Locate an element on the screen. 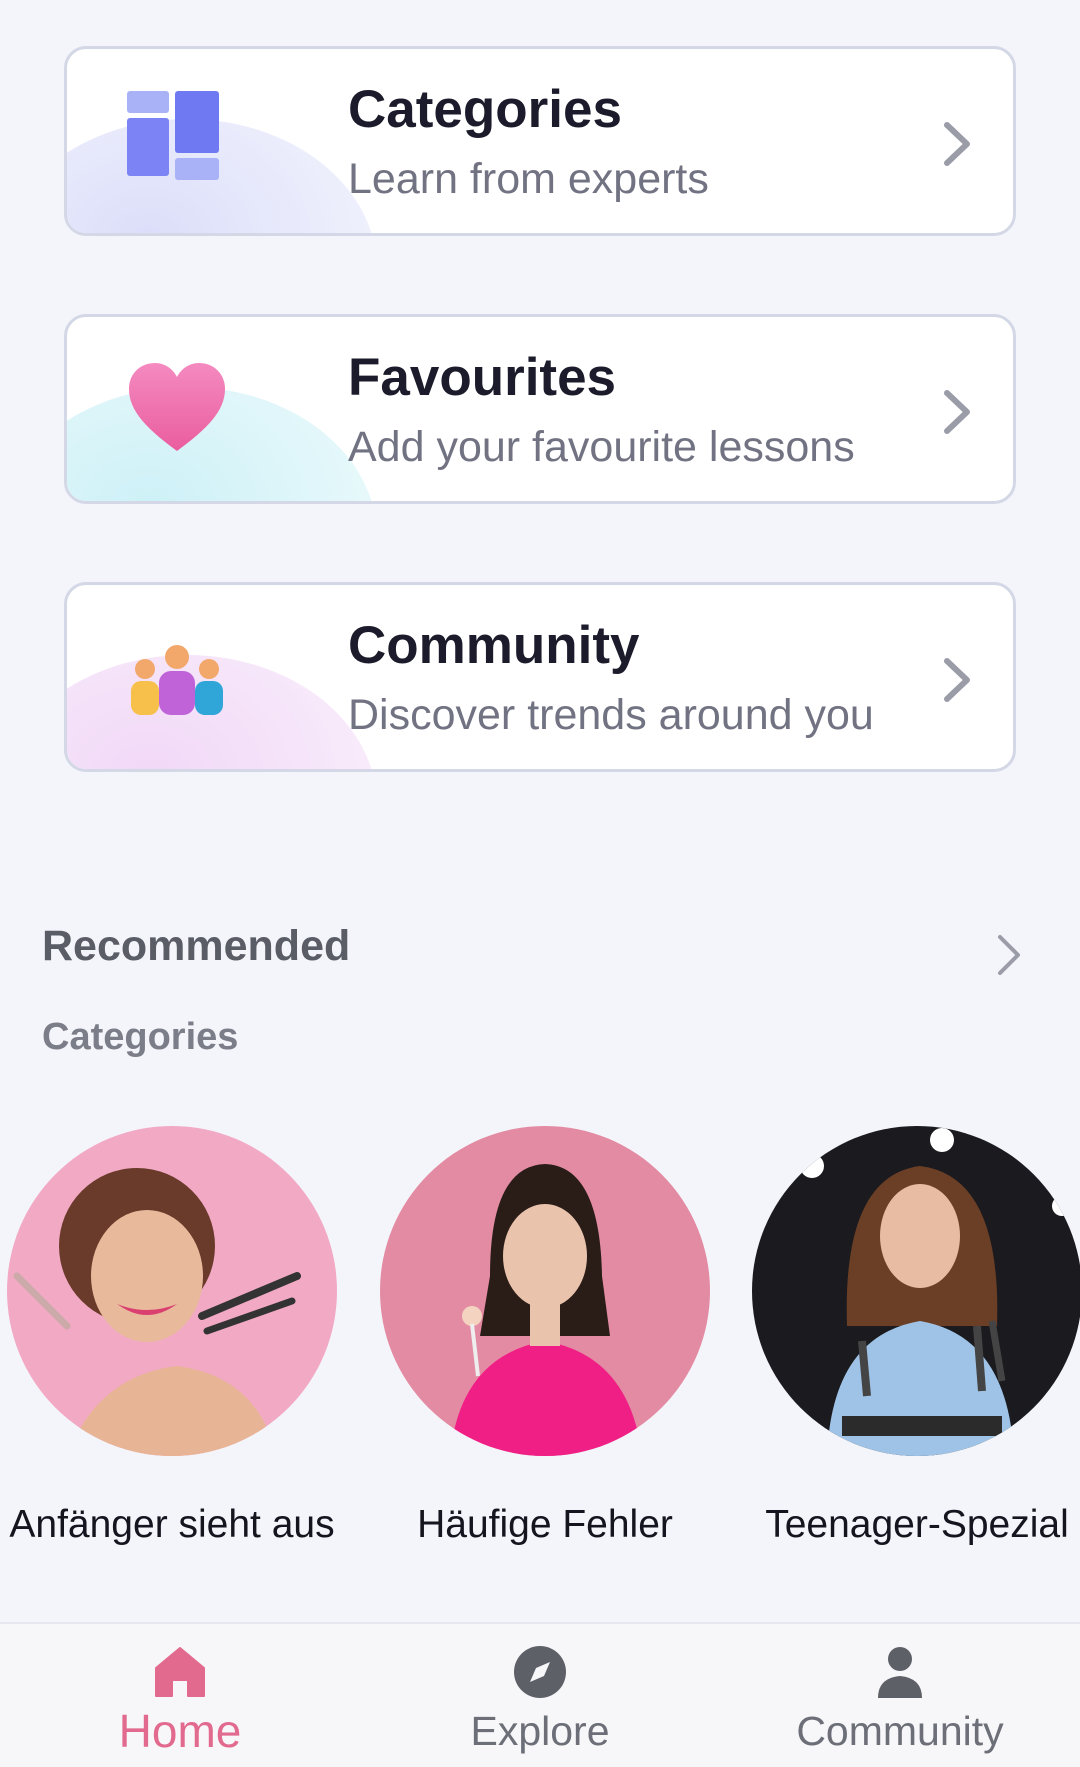 This screenshot has height=1767, width=1080. category-label: Teenager-Spezial is located at coordinates (917, 1524).